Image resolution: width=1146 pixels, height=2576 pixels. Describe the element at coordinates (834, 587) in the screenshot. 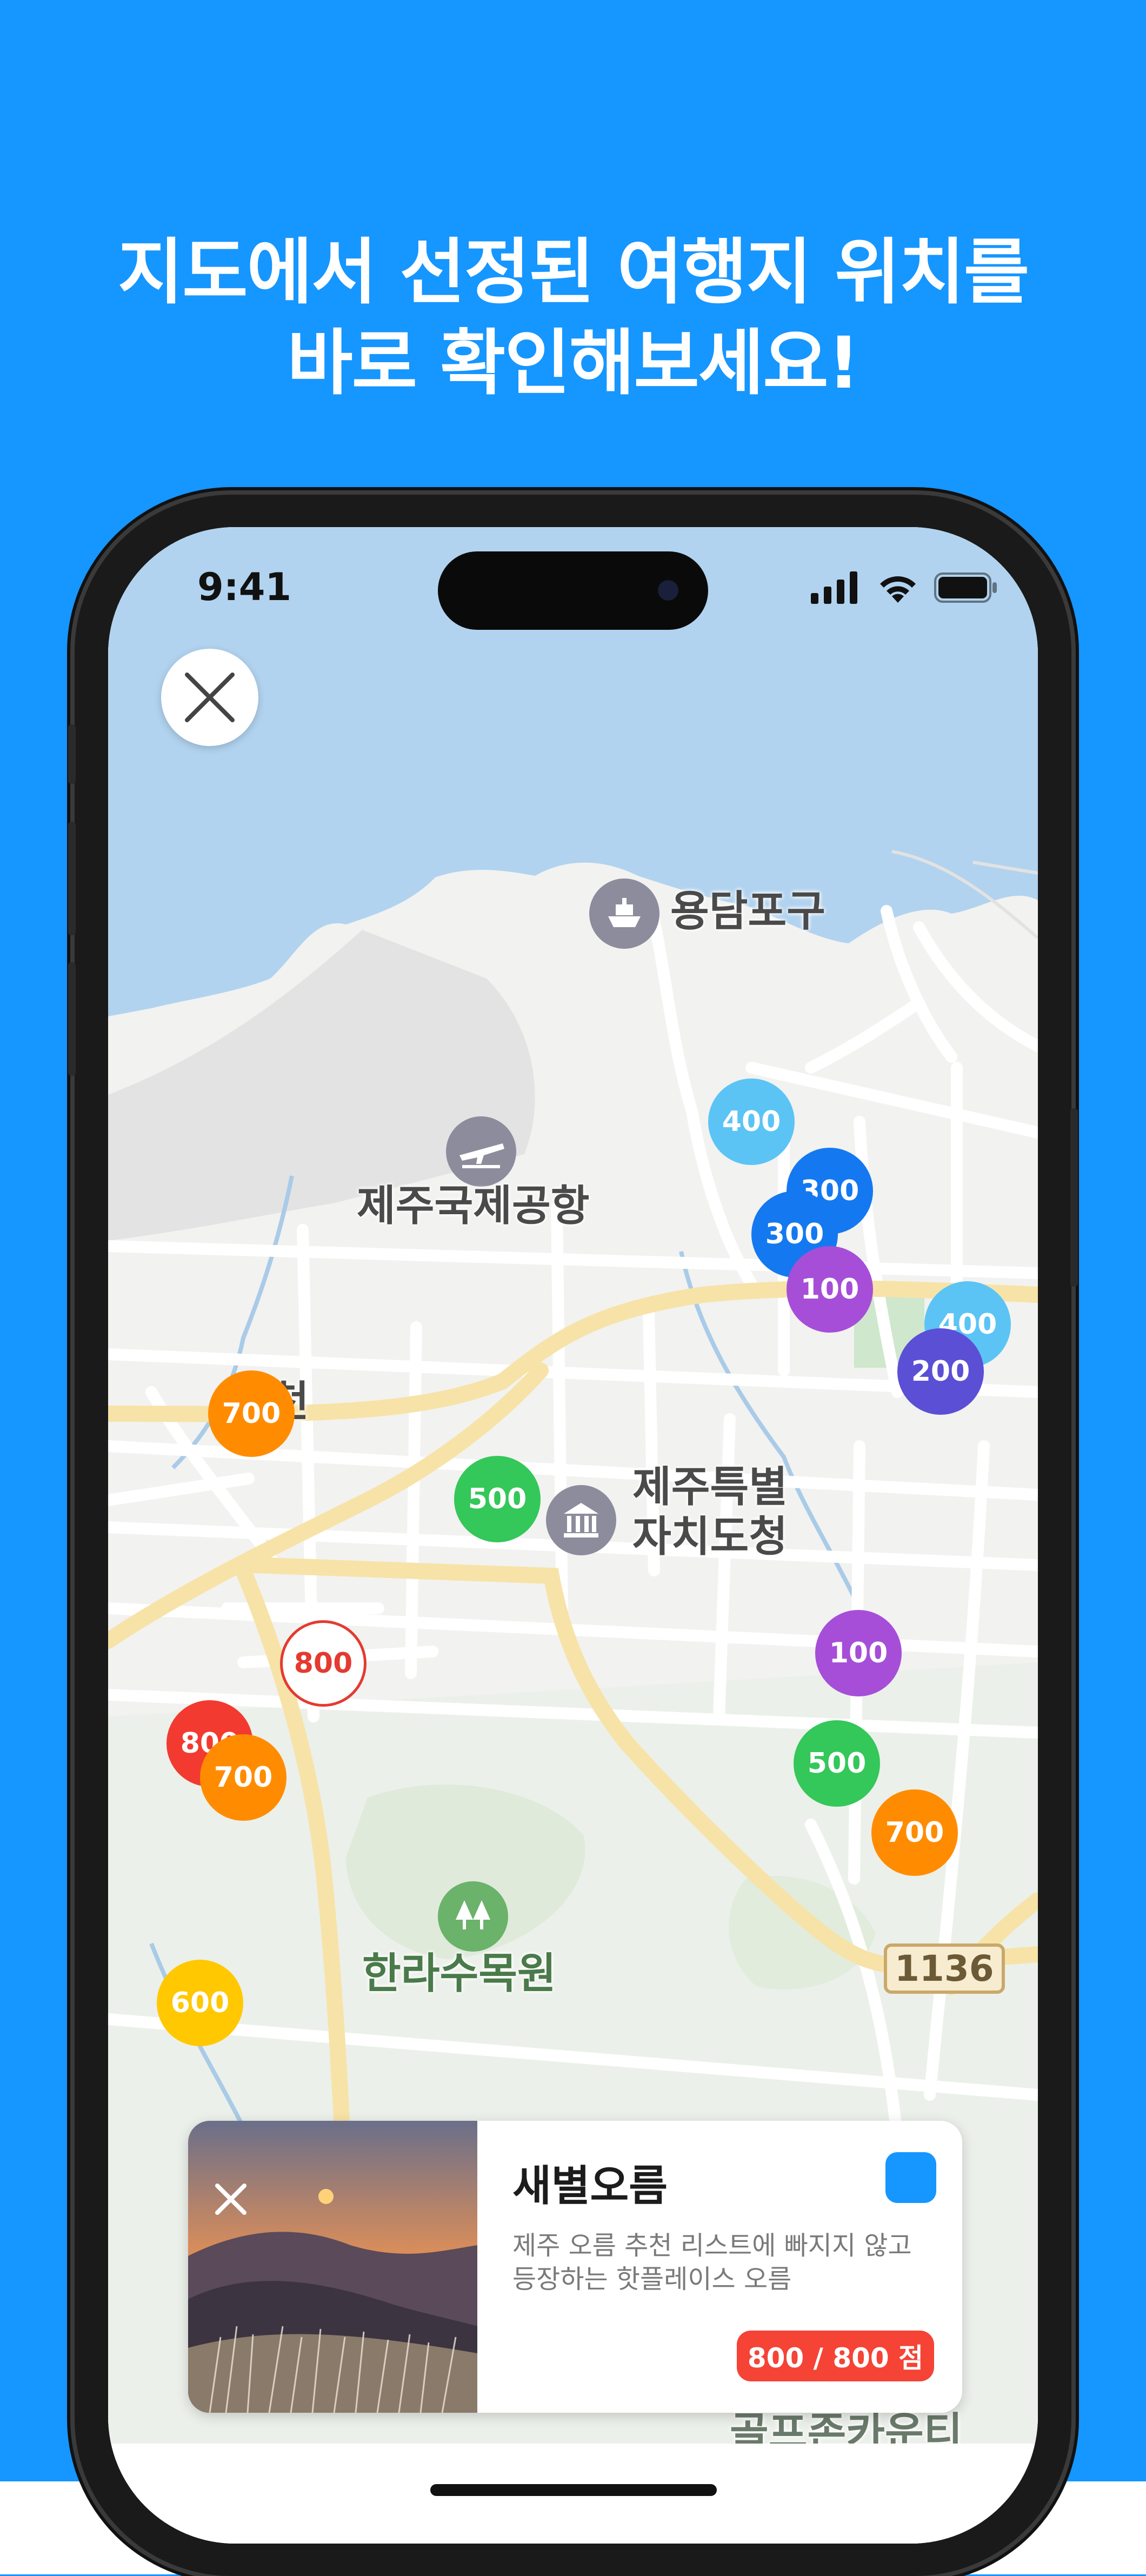

I see `cellular-signal-icon` at that location.